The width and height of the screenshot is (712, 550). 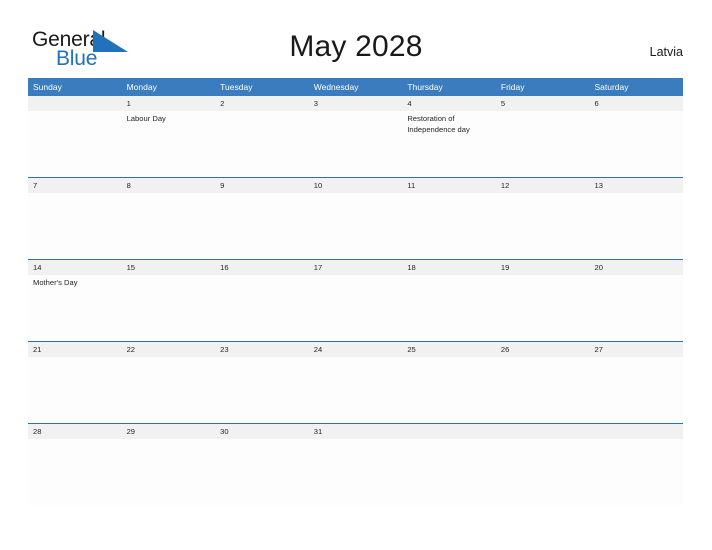 I want to click on week-row: 7 8 9 10 11 12 13, so click(x=355, y=218).